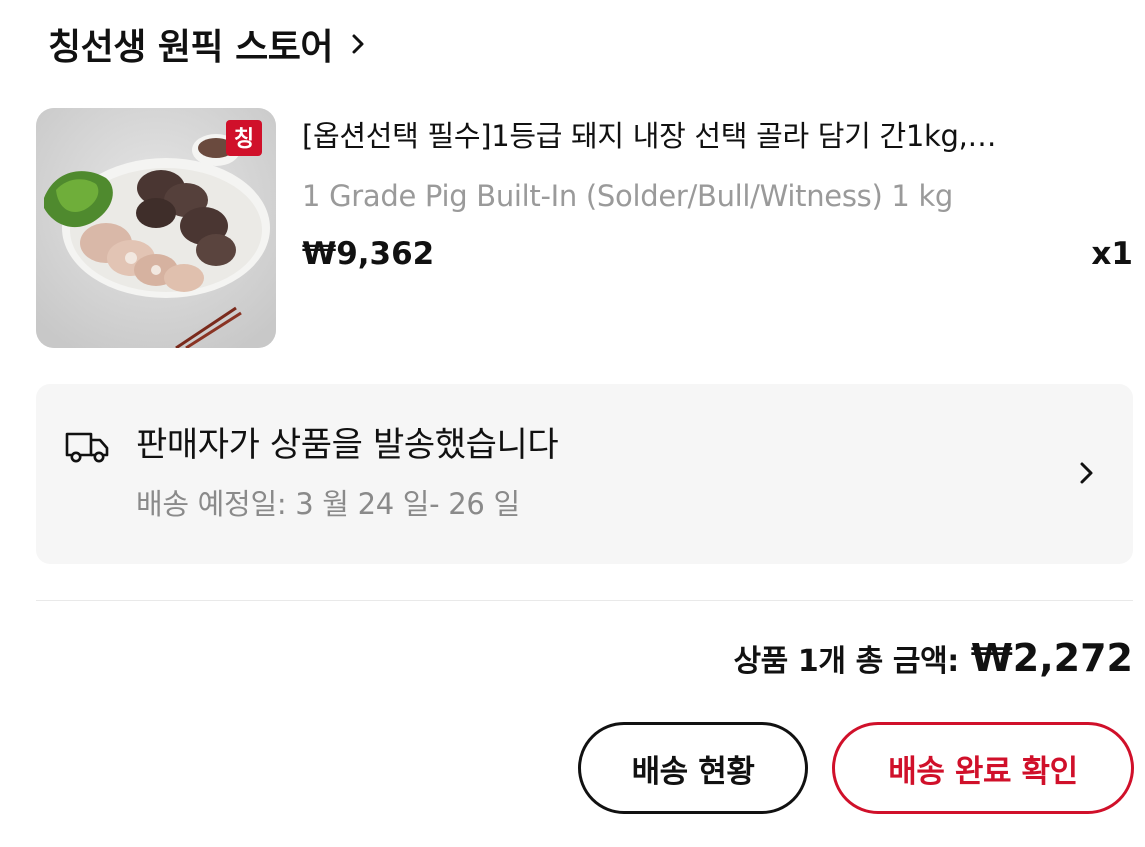  Describe the element at coordinates (191, 47) in the screenshot. I see `store-name: 칭선생 원픽 스토어` at that location.